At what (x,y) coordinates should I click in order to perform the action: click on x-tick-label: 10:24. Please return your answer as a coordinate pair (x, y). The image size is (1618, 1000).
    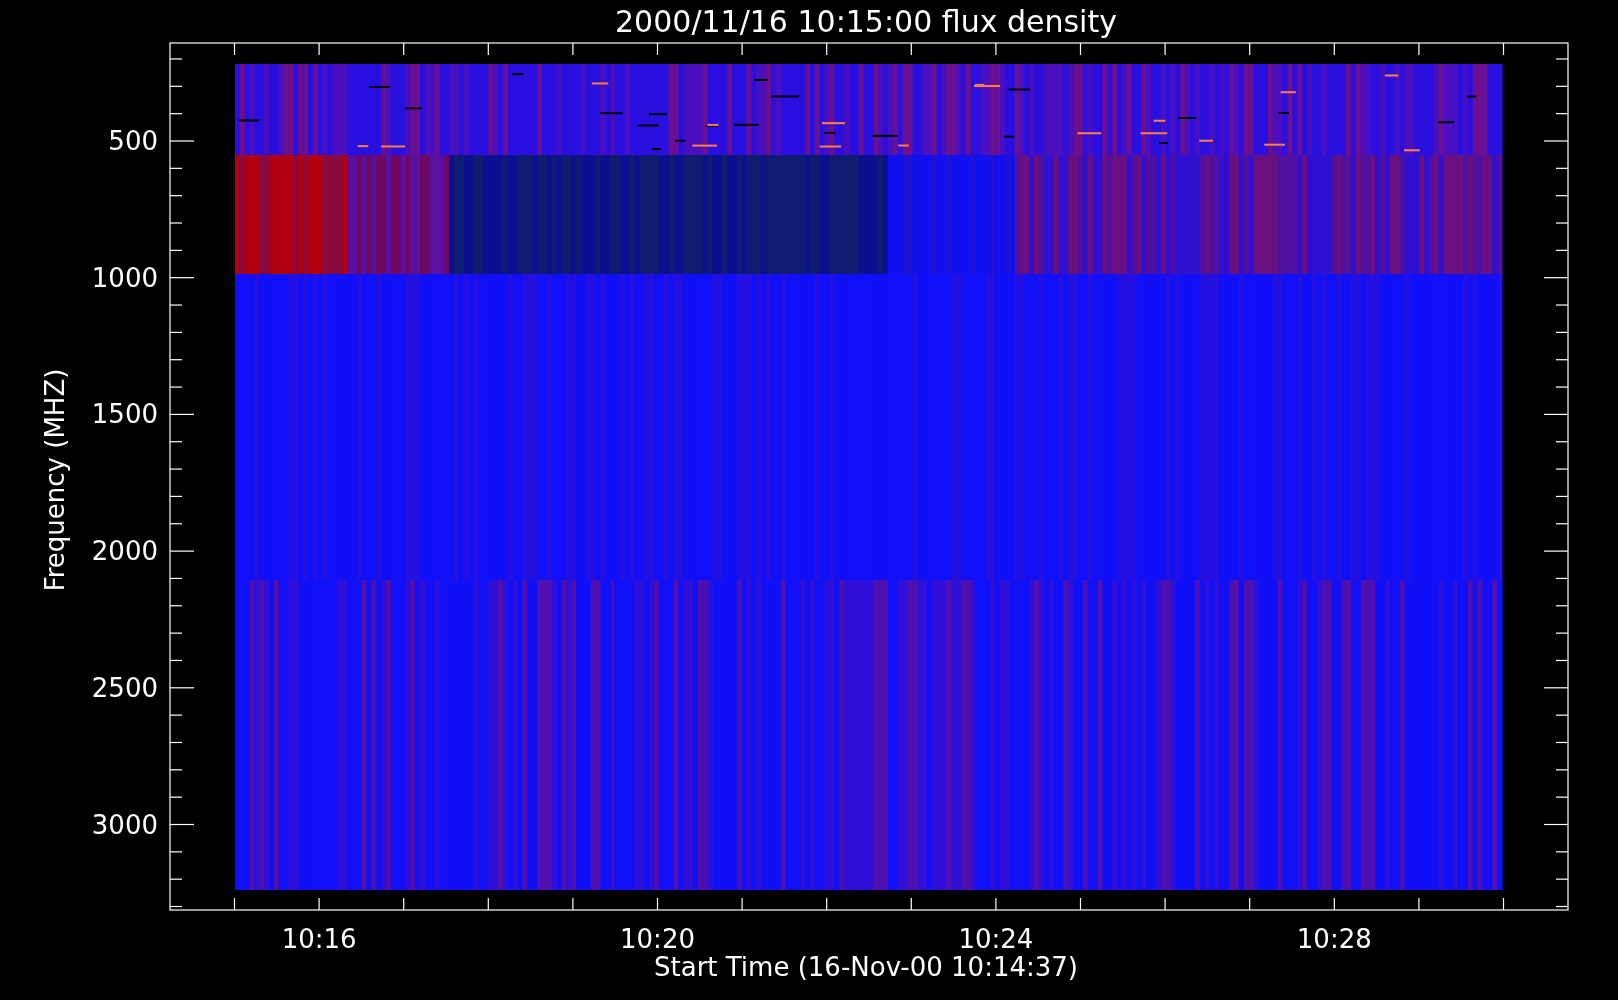
    Looking at the image, I should click on (996, 939).